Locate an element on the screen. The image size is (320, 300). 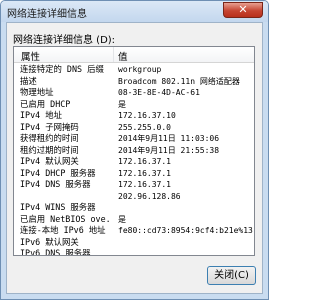
value-cell: 2014年9月11日 21:55:38 is located at coordinates (169, 150).